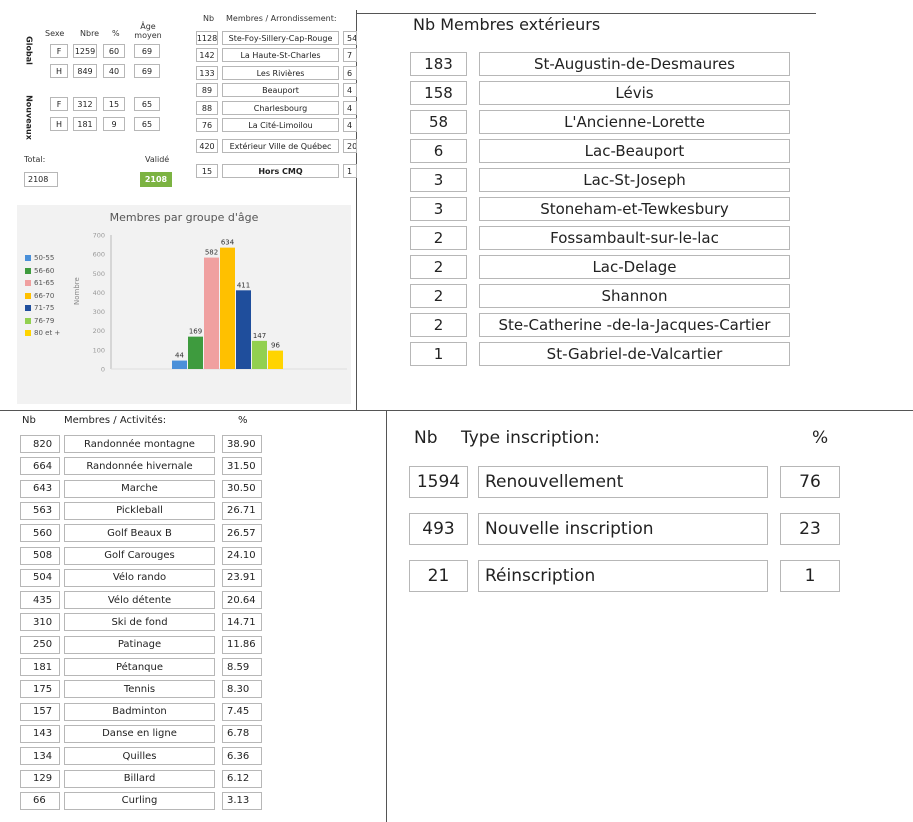  What do you see at coordinates (207, 90) in the screenshot?
I see `arr-nb-3: 89` at bounding box center [207, 90].